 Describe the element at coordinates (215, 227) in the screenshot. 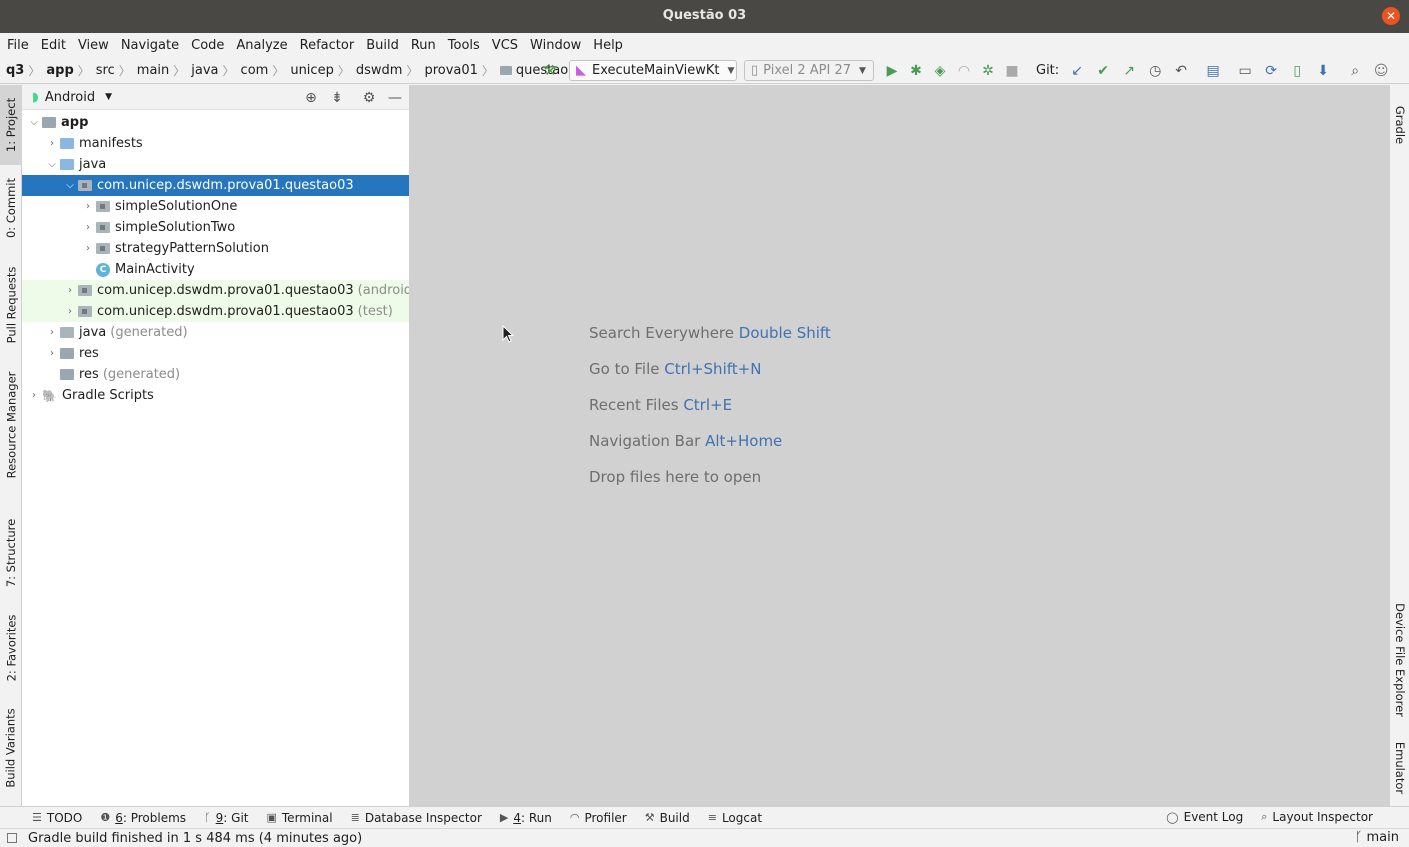

I see `tree-item-simple-solution-two: › simpleSolutionTwo` at that location.